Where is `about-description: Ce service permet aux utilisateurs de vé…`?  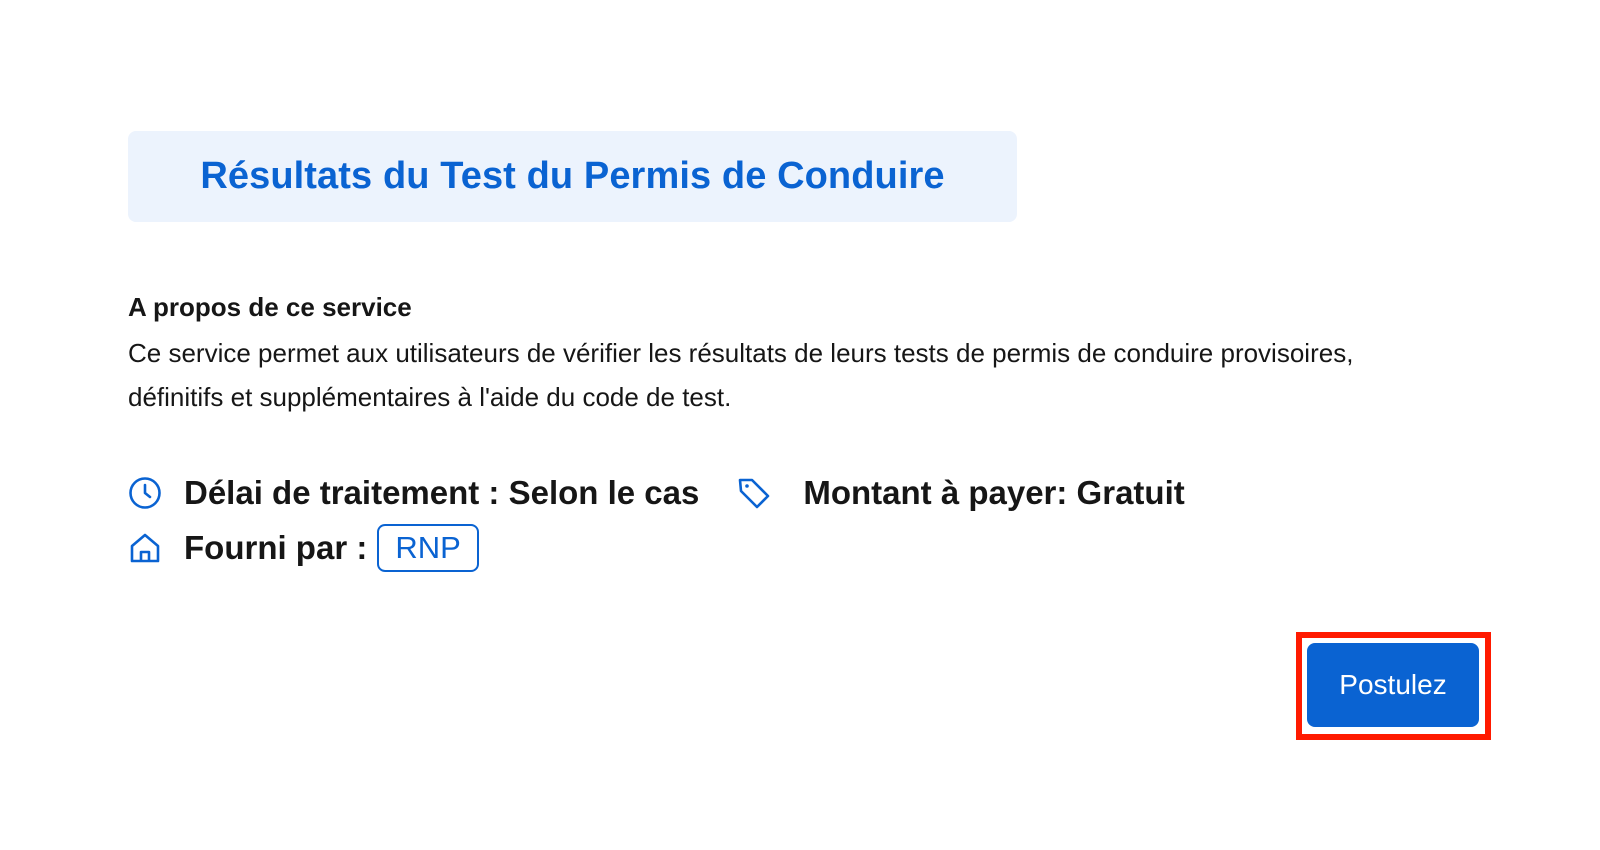 about-description: Ce service permet aux utilisateurs de vé… is located at coordinates (741, 375).